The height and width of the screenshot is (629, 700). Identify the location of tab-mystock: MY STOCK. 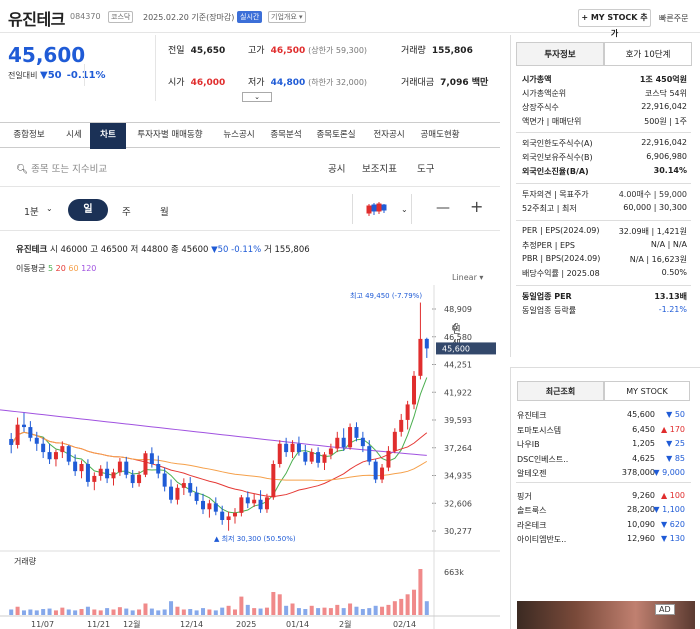
(647, 391).